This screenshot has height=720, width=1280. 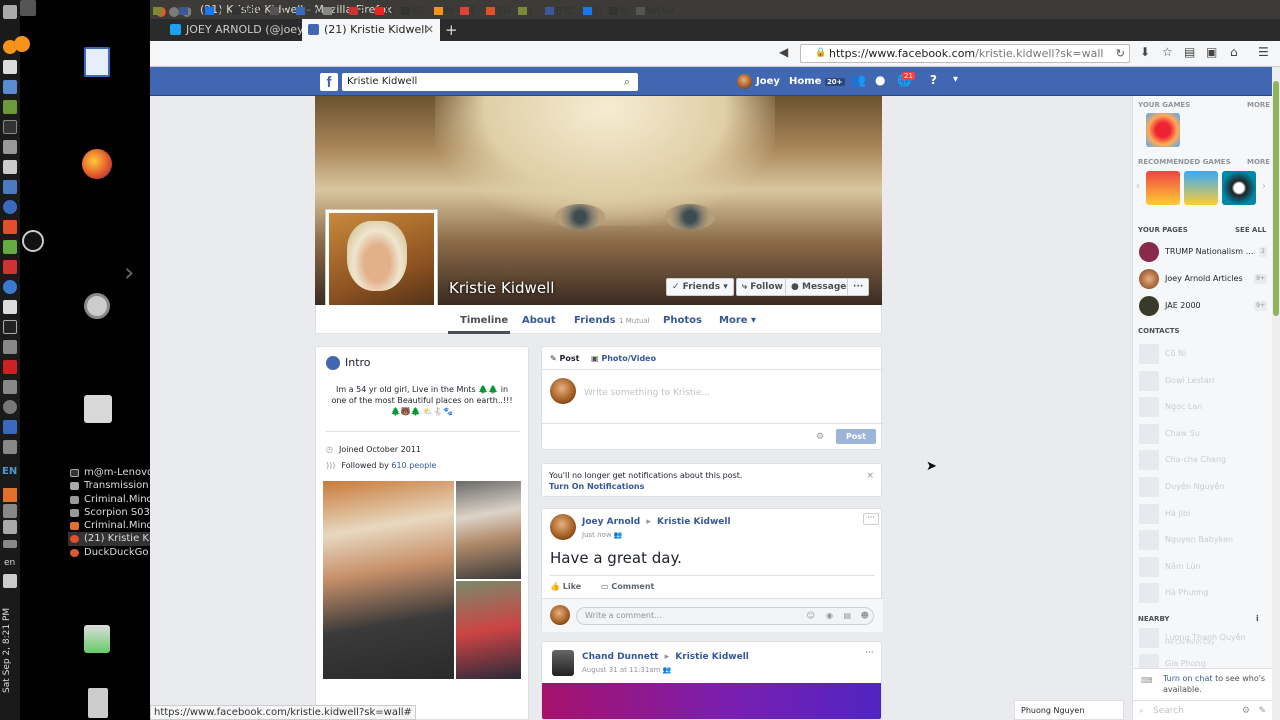 What do you see at coordinates (1188, 678) in the screenshot?
I see `turn-on-chat-link: Turn on chat` at bounding box center [1188, 678].